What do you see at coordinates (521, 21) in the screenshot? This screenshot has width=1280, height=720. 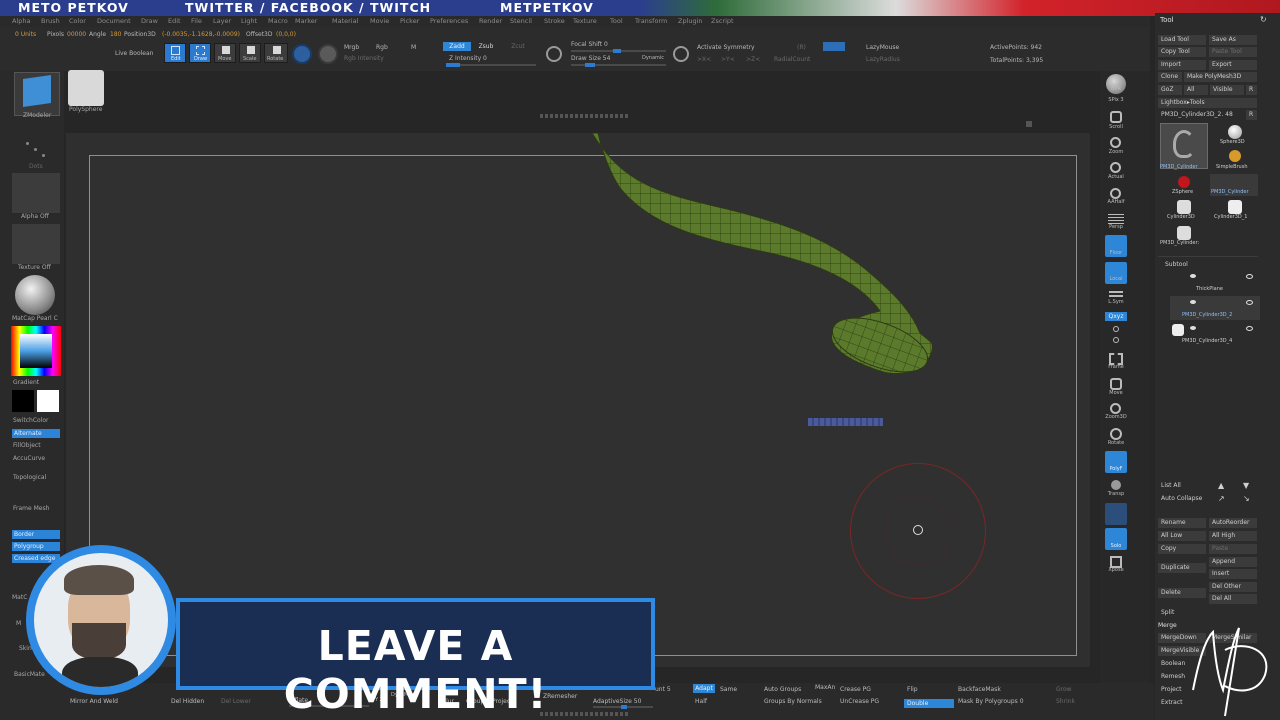 I see `menu-item-stencil: Stencil` at bounding box center [521, 21].